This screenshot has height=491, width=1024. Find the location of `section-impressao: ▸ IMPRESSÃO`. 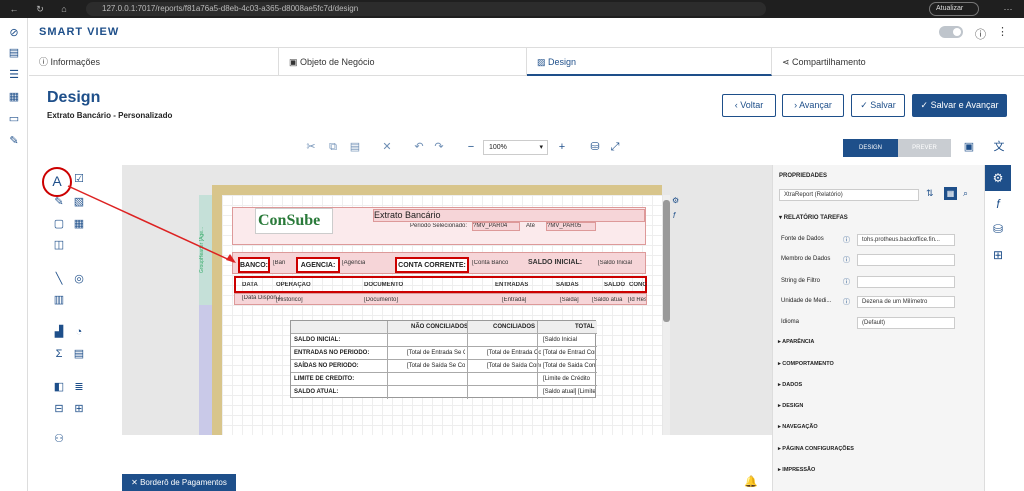

section-impressao: ▸ IMPRESSÃO is located at coordinates (796, 470).